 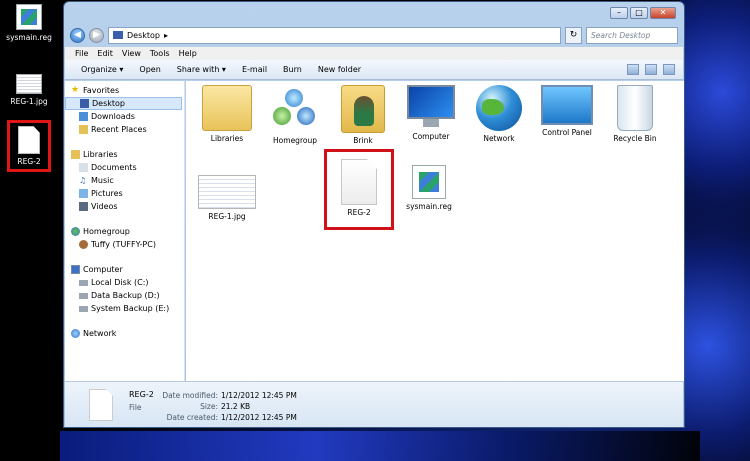 I want to click on desktop-icon-label: sysmain.reg, so click(x=29, y=37).